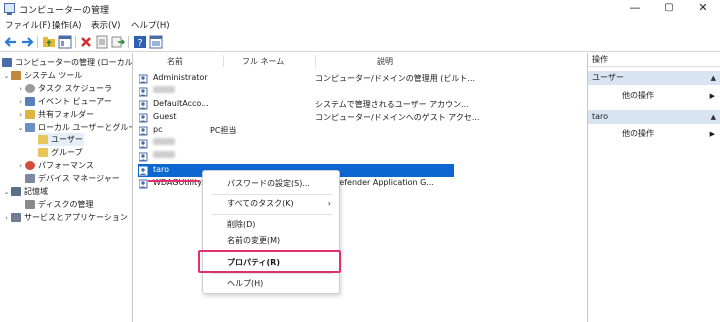 Image resolution: width=720 pixels, height=322 pixels. Describe the element at coordinates (30, 204) in the screenshot. I see `disk-icon` at that location.